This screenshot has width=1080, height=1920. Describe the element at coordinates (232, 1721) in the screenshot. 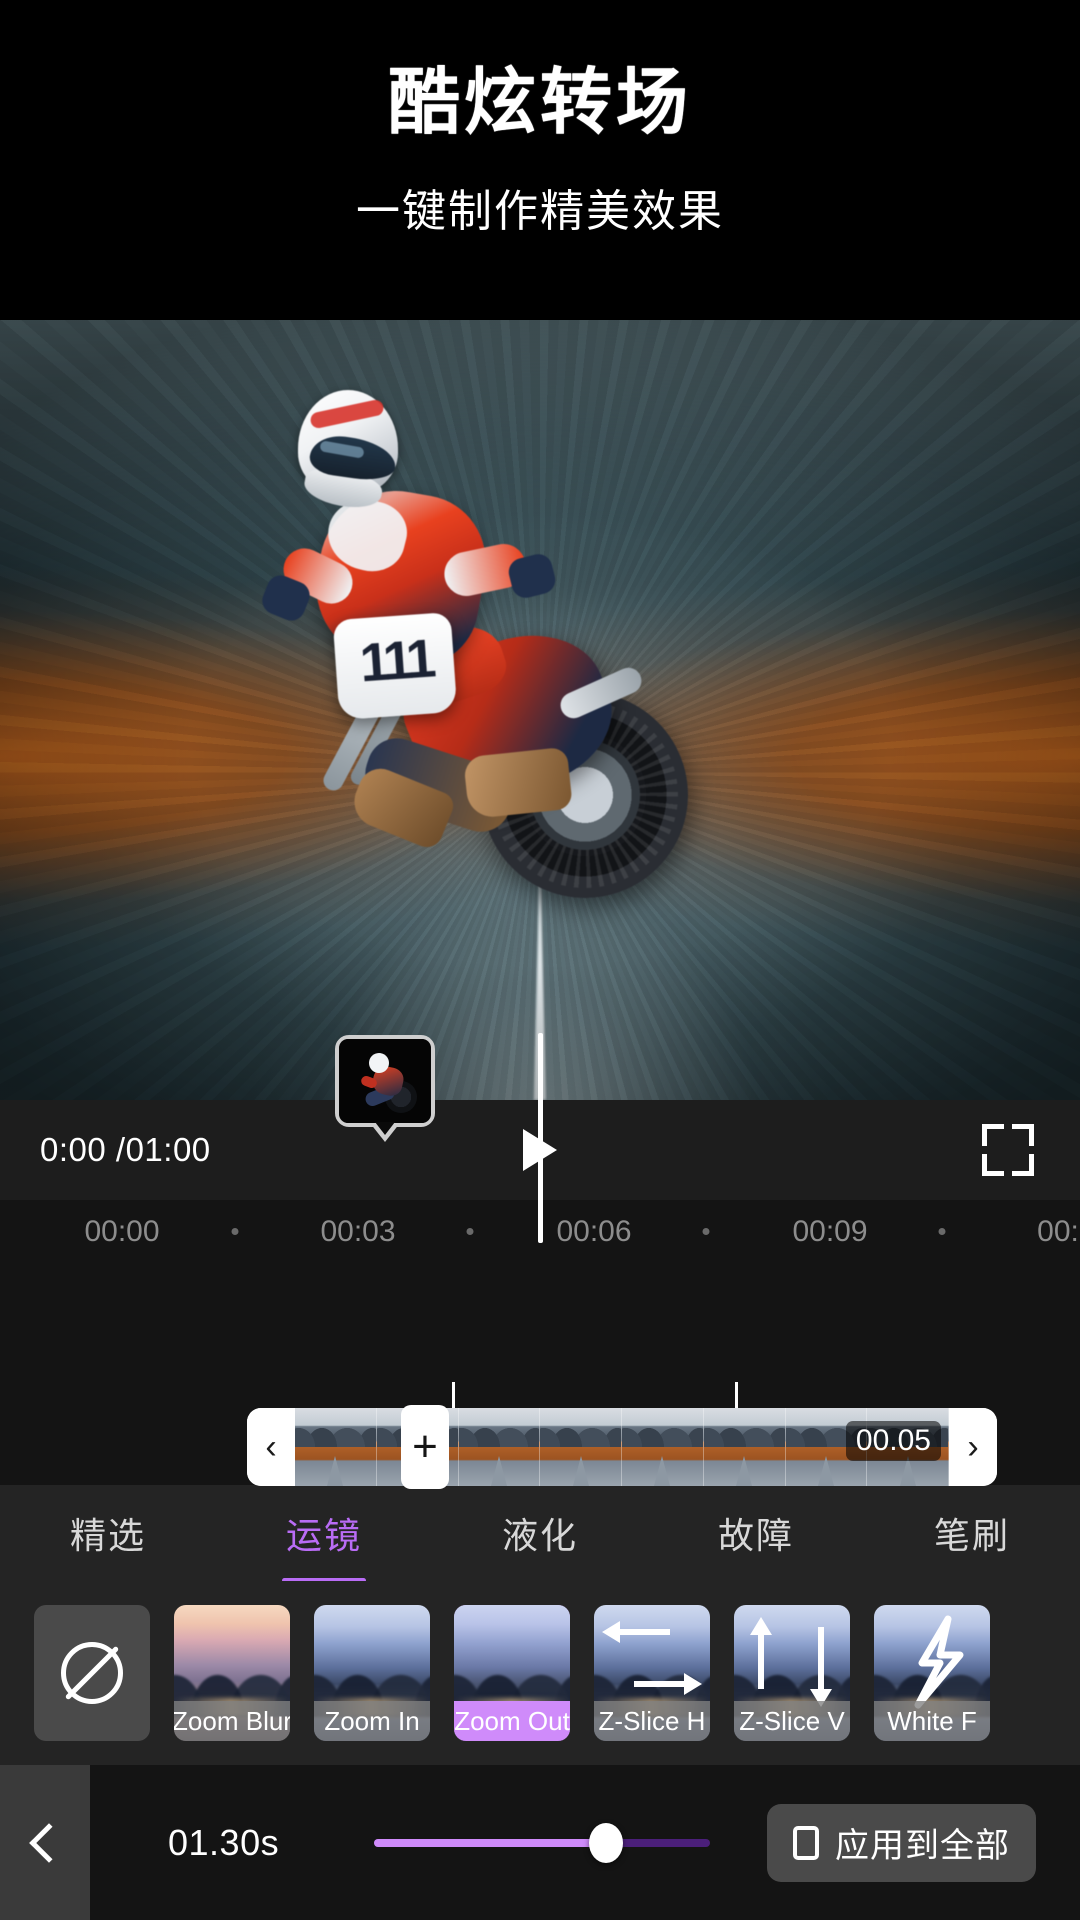

I see `effect-card-label: Zoom Blur` at that location.